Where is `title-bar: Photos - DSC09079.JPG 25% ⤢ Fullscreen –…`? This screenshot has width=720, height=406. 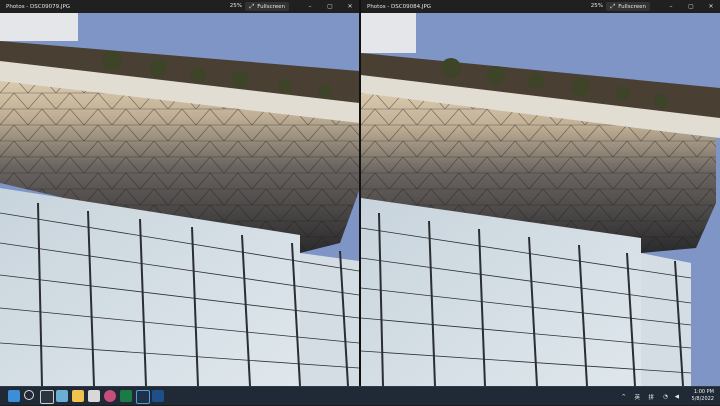 title-bar: Photos - DSC09079.JPG 25% ⤢ Fullscreen –… is located at coordinates (179, 6).